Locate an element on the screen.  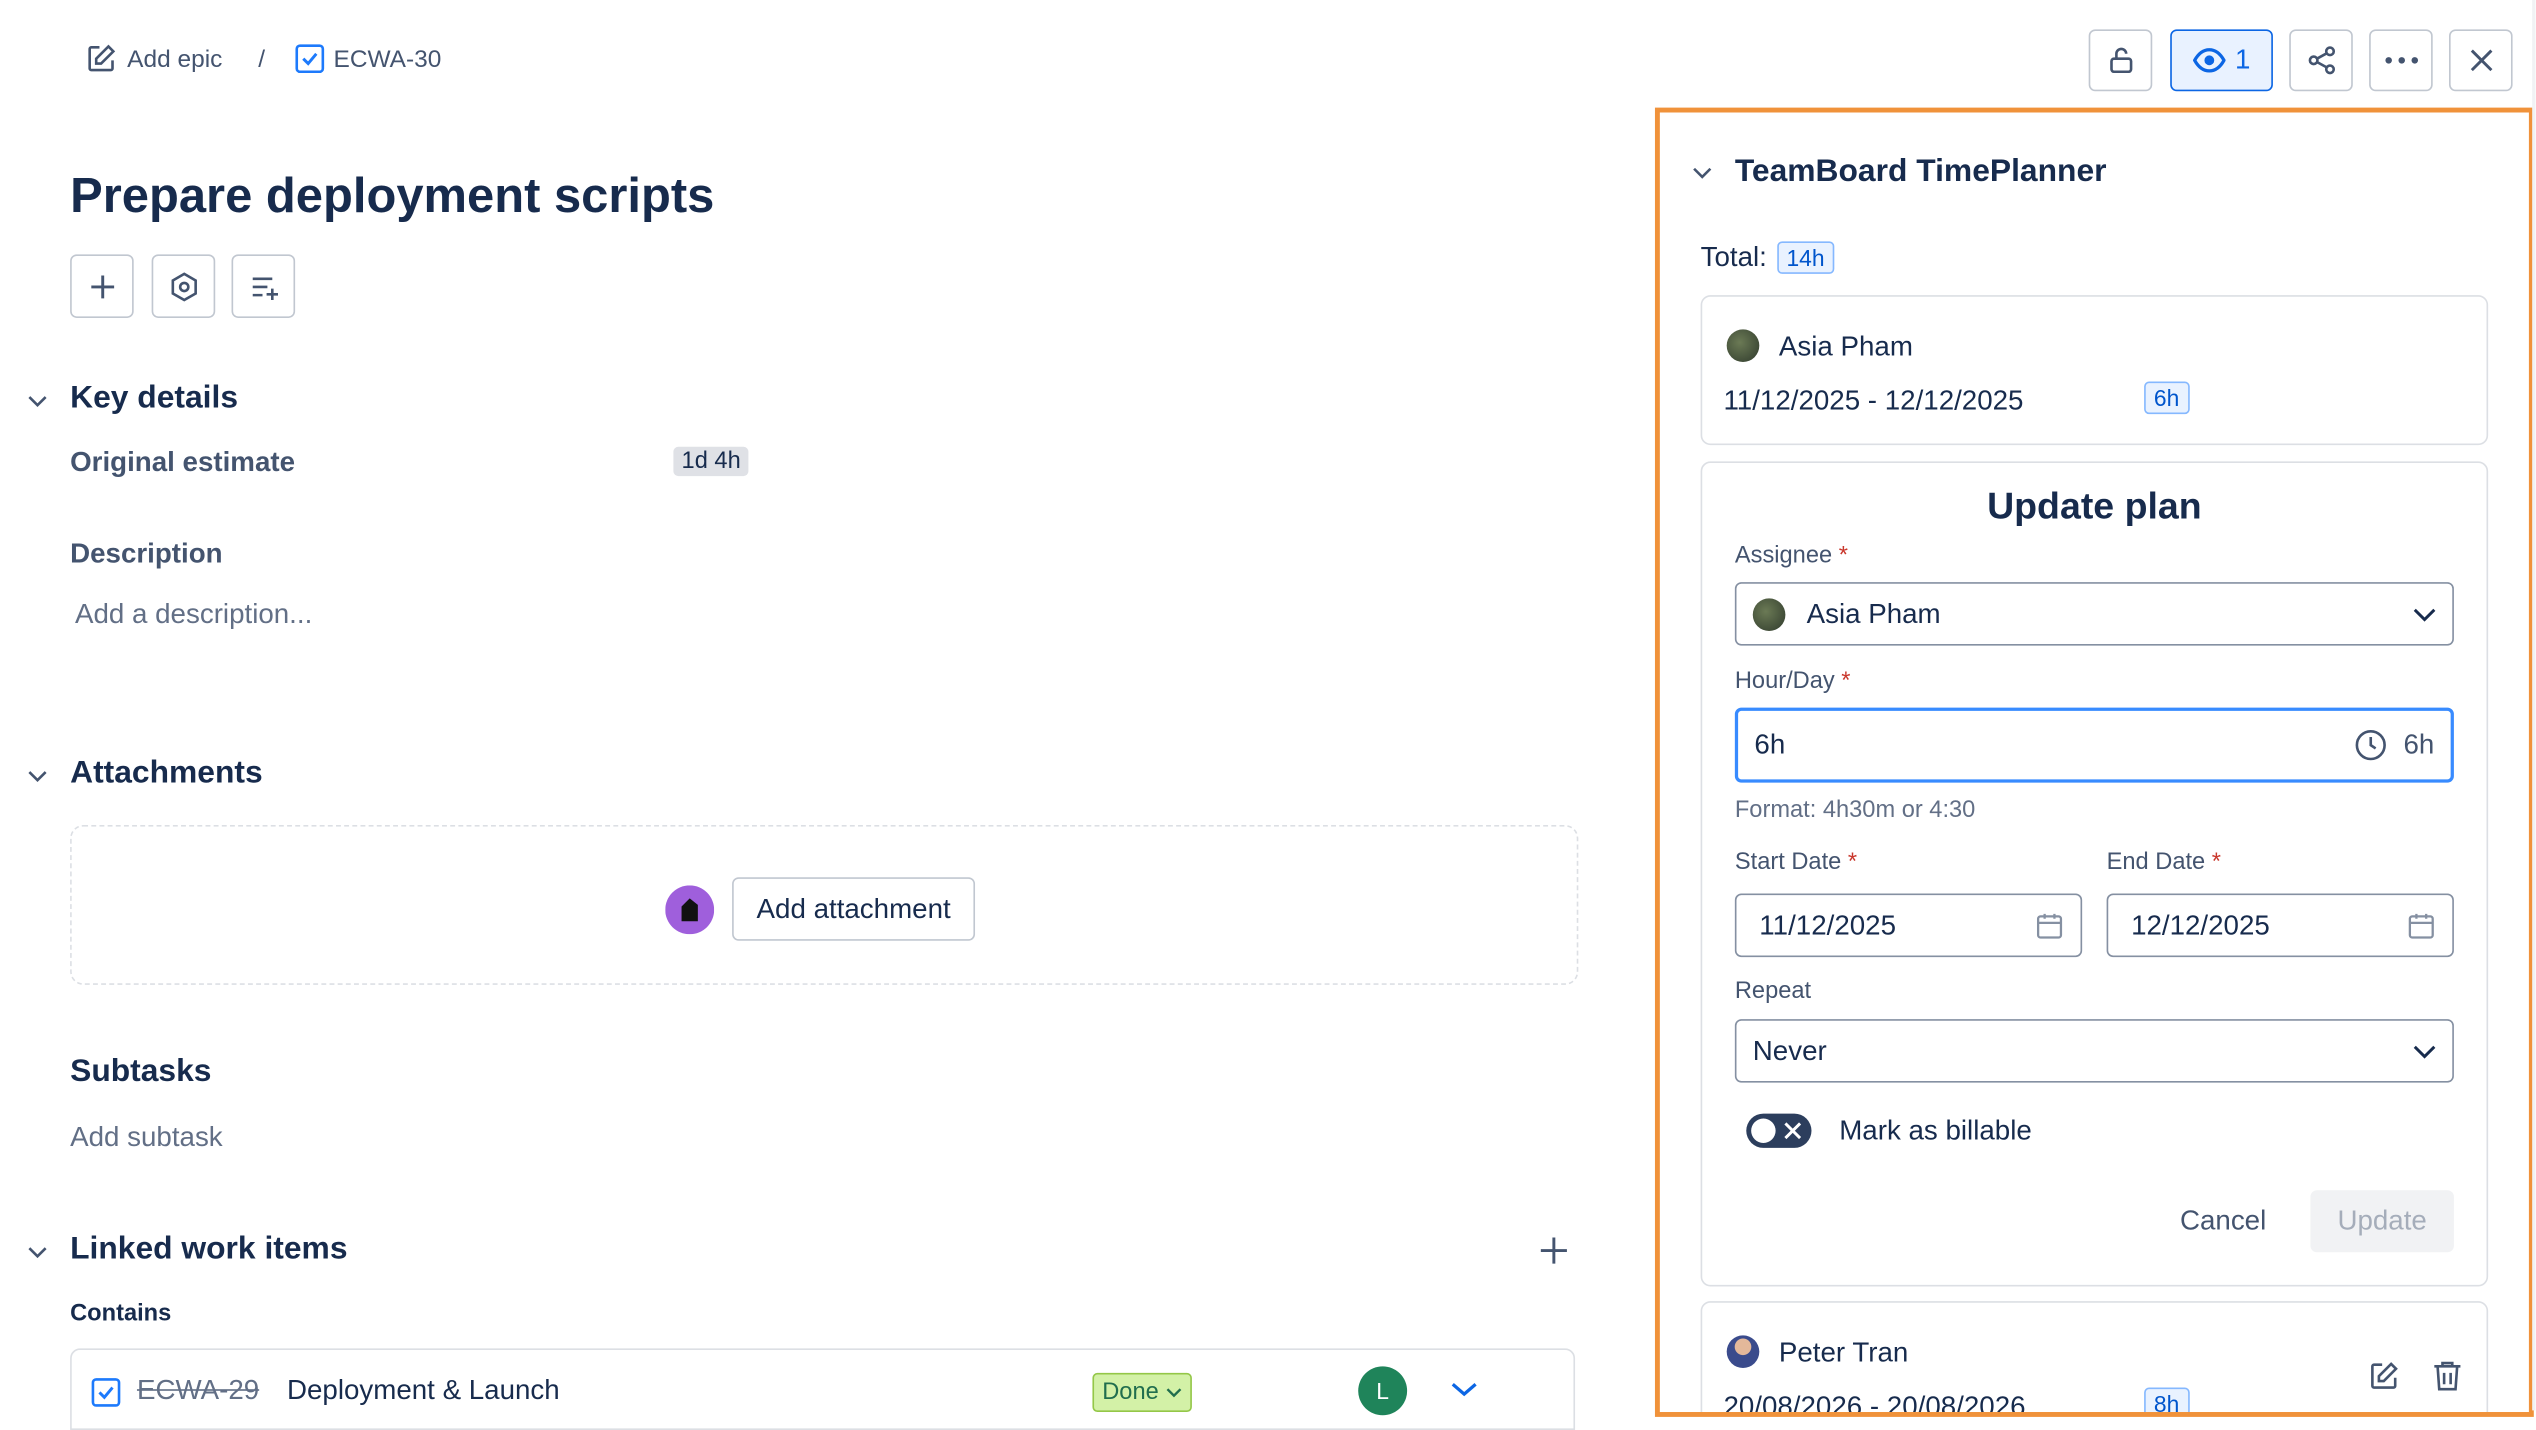
hourday-label-text: Hour/Day is located at coordinates (1784, 681).